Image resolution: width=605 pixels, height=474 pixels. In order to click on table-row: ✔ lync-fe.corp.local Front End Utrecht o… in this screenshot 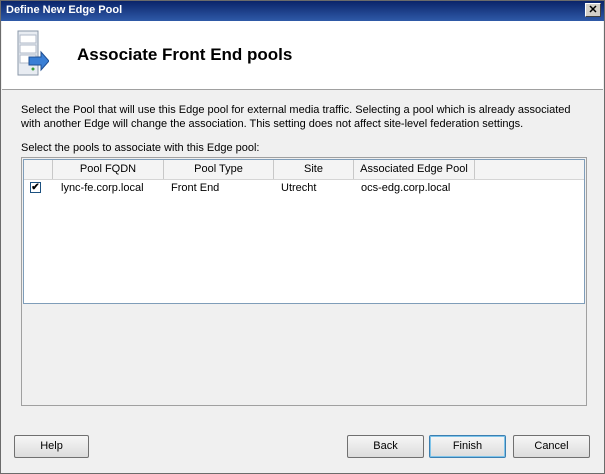, I will do `click(304, 188)`.